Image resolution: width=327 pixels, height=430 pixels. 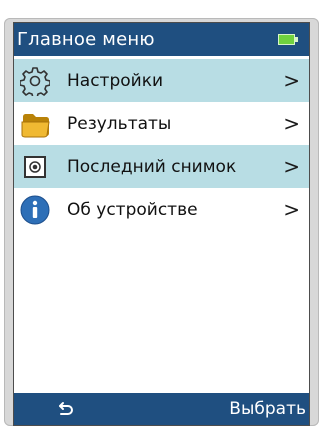 I want to click on menu-item-about-device: Об устройстве >, so click(x=161, y=209).